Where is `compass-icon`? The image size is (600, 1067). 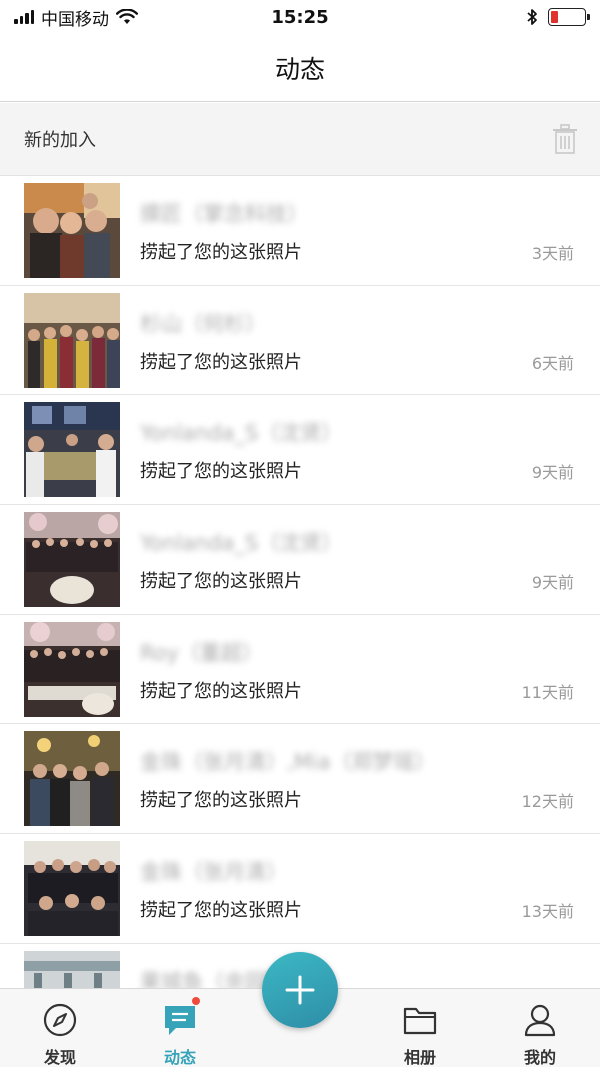
compass-icon is located at coordinates (60, 1020).